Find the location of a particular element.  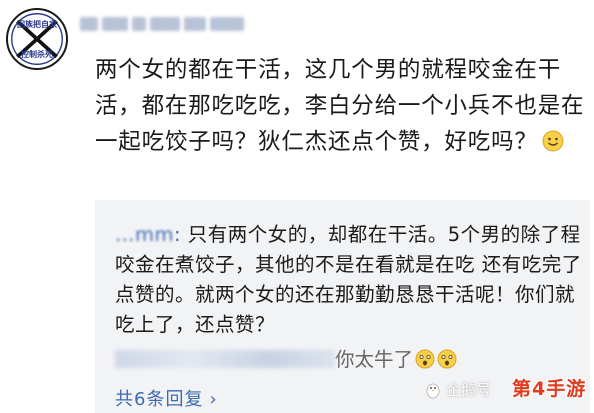

chevron-right-icon: › is located at coordinates (213, 399).